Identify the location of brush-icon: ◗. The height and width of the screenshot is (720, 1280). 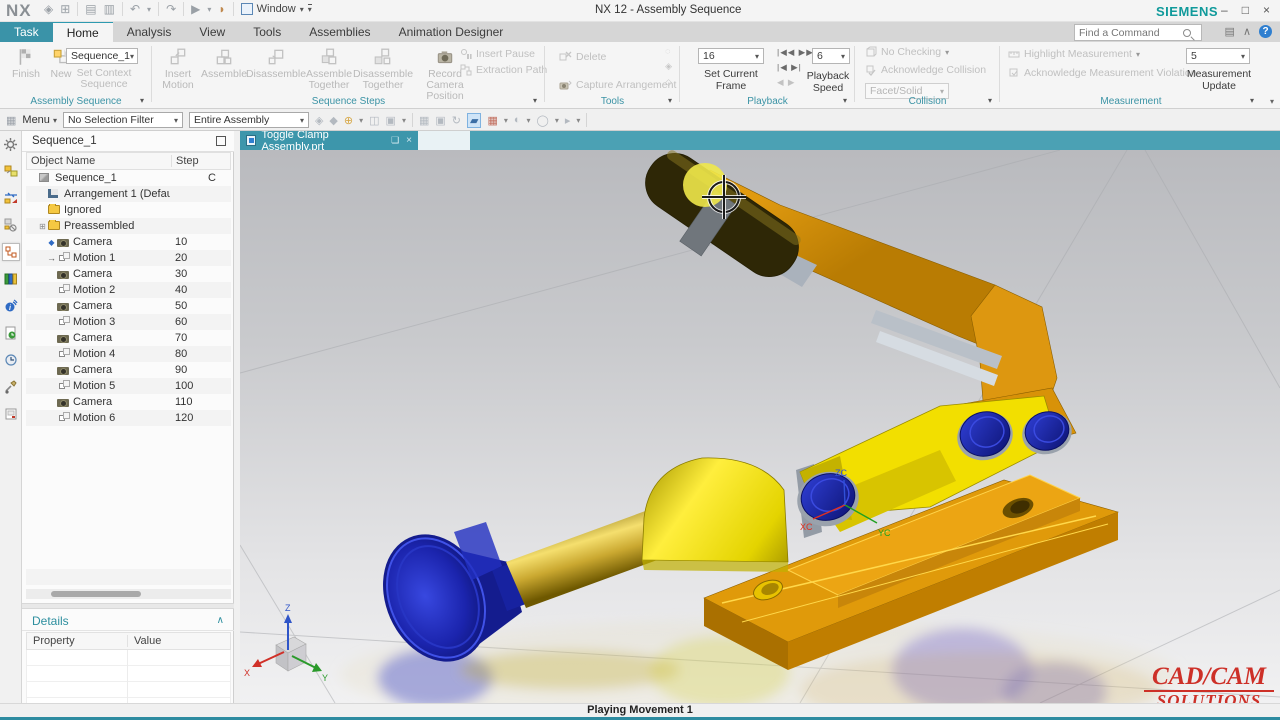
(221, 9).